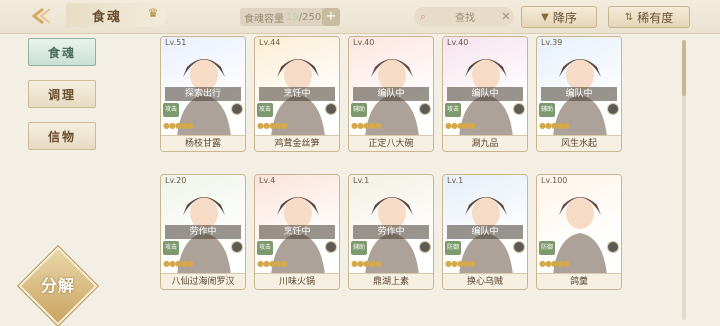 The height and width of the screenshot is (326, 720). Describe the element at coordinates (655, 17) in the screenshot. I see `sort-rarity-label: 稀有度` at that location.